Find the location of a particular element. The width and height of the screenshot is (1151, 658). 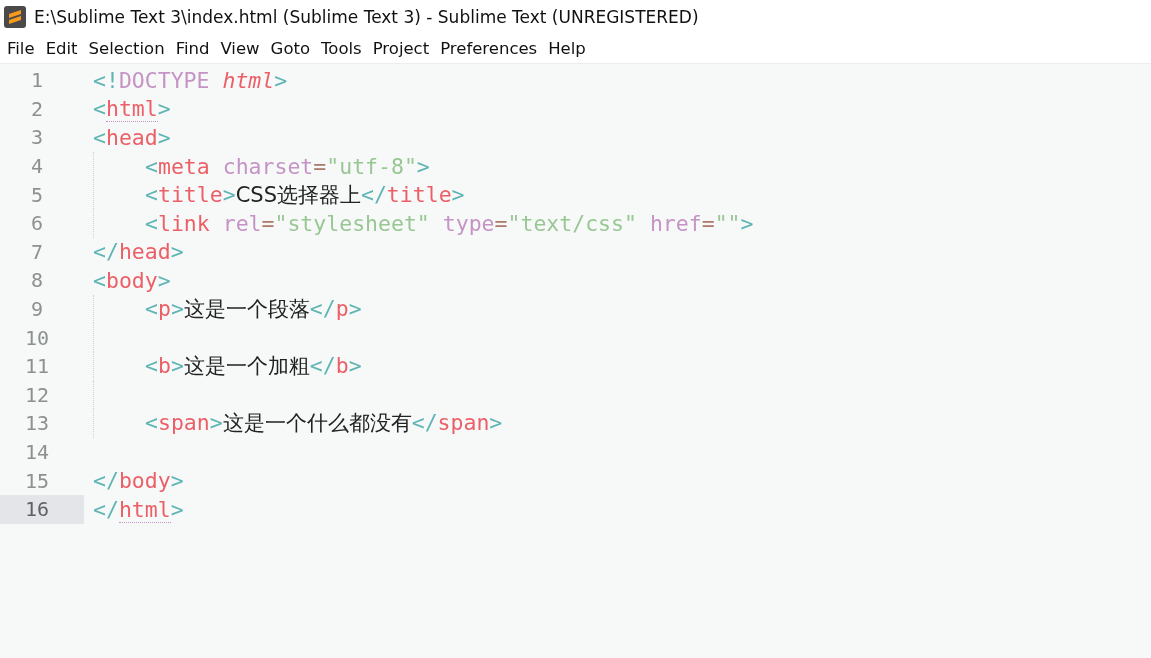

menu-item: File is located at coordinates (21, 48).